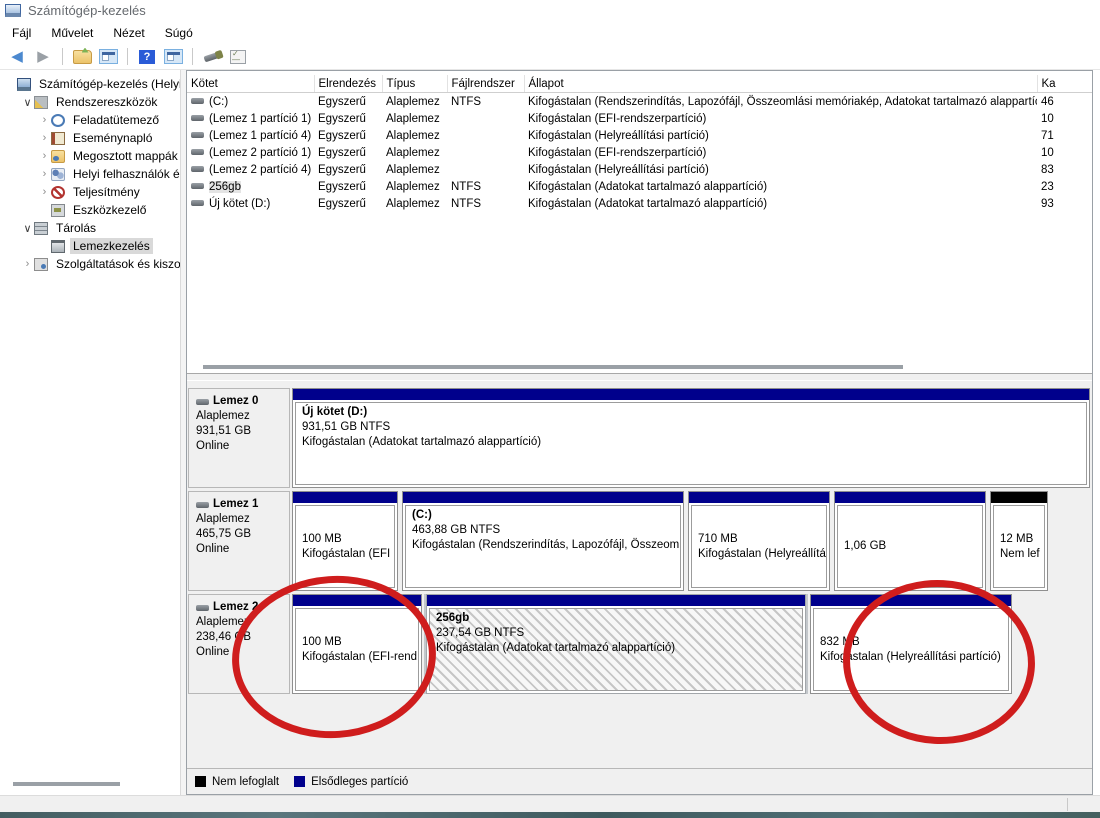 This screenshot has width=1100, height=818. What do you see at coordinates (107, 102) in the screenshot?
I see `sidebar-item-label: Rendszereszközök` at bounding box center [107, 102].